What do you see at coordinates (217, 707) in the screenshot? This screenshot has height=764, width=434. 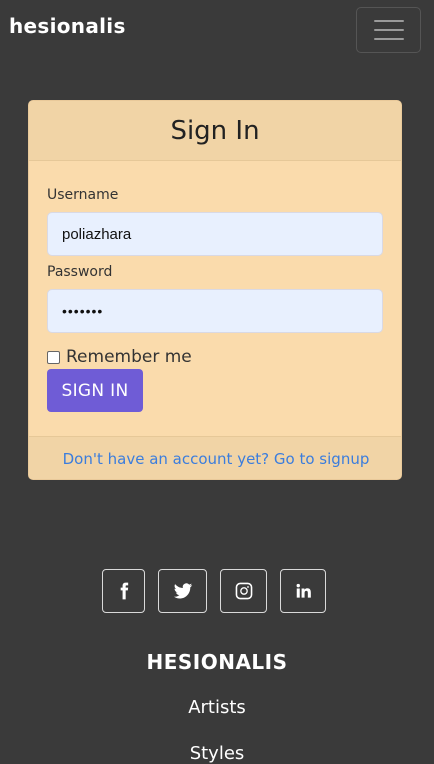 I see `footer-link-artists: Artists` at bounding box center [217, 707].